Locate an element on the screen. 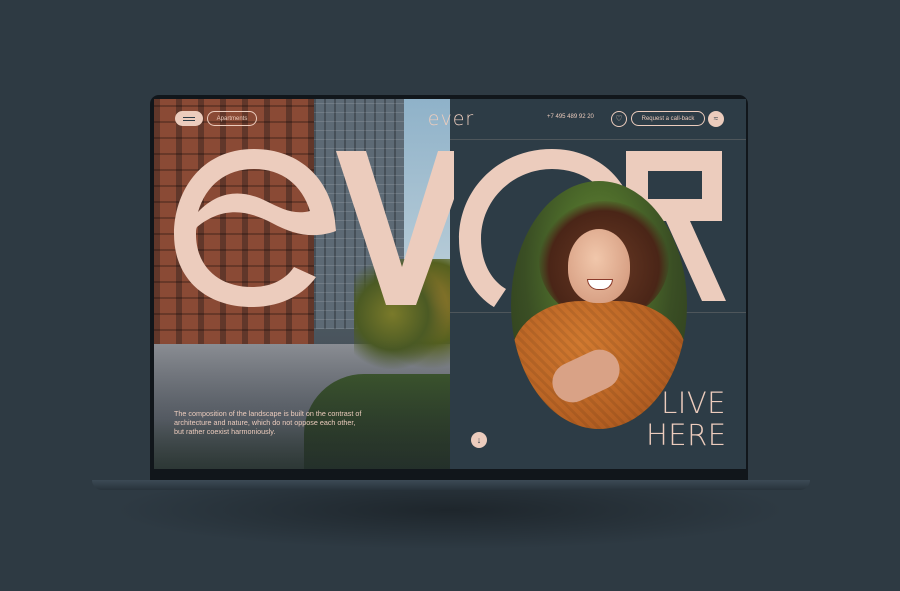  hamburger-icon is located at coordinates (189, 117).